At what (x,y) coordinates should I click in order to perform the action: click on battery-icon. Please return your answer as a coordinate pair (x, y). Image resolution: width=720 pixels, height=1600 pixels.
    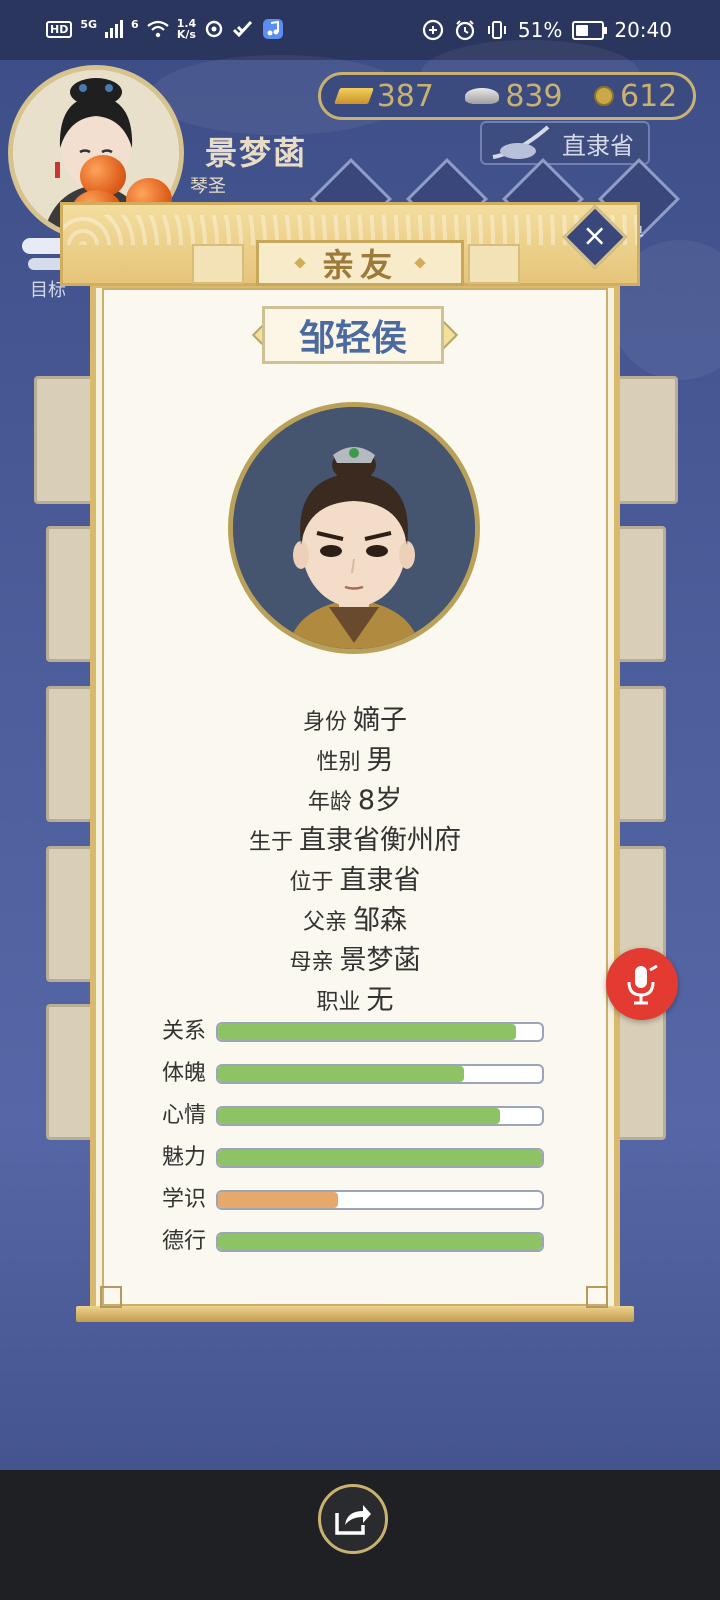
    Looking at the image, I should click on (590, 30).